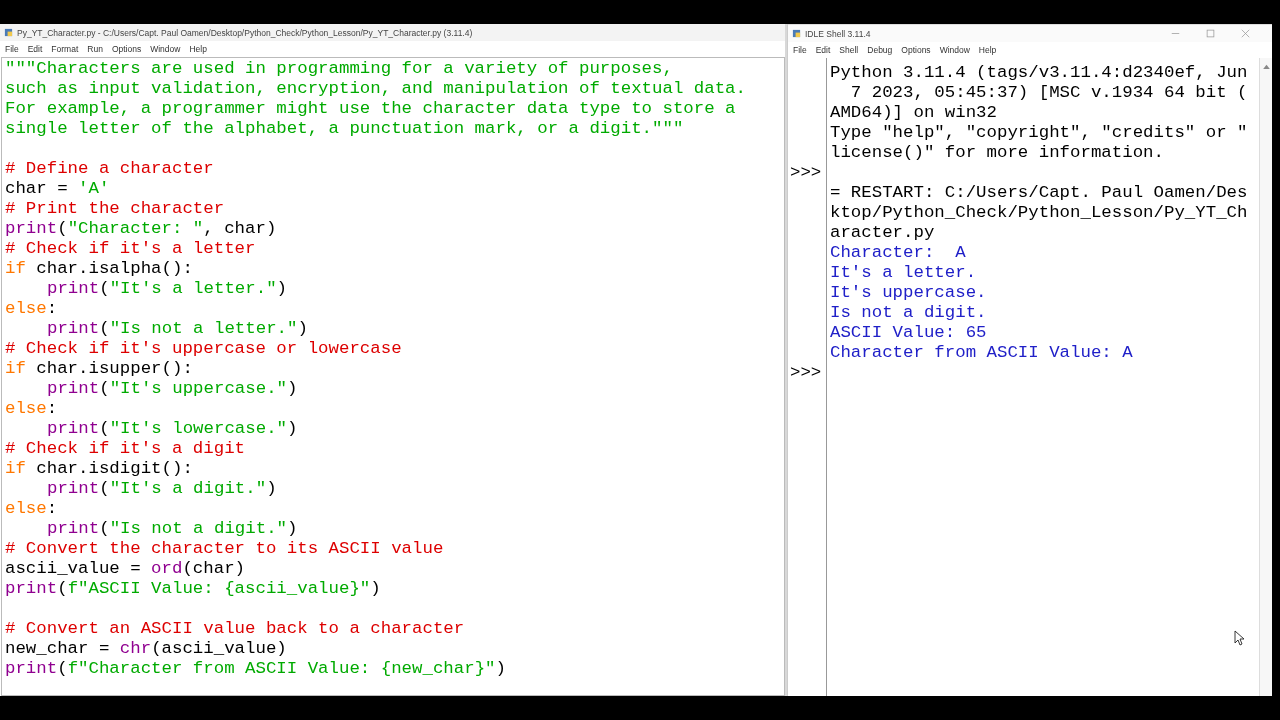 Image resolution: width=1280 pixels, height=720 pixels. I want to click on mouse-pointer-icon, so click(1239, 638).